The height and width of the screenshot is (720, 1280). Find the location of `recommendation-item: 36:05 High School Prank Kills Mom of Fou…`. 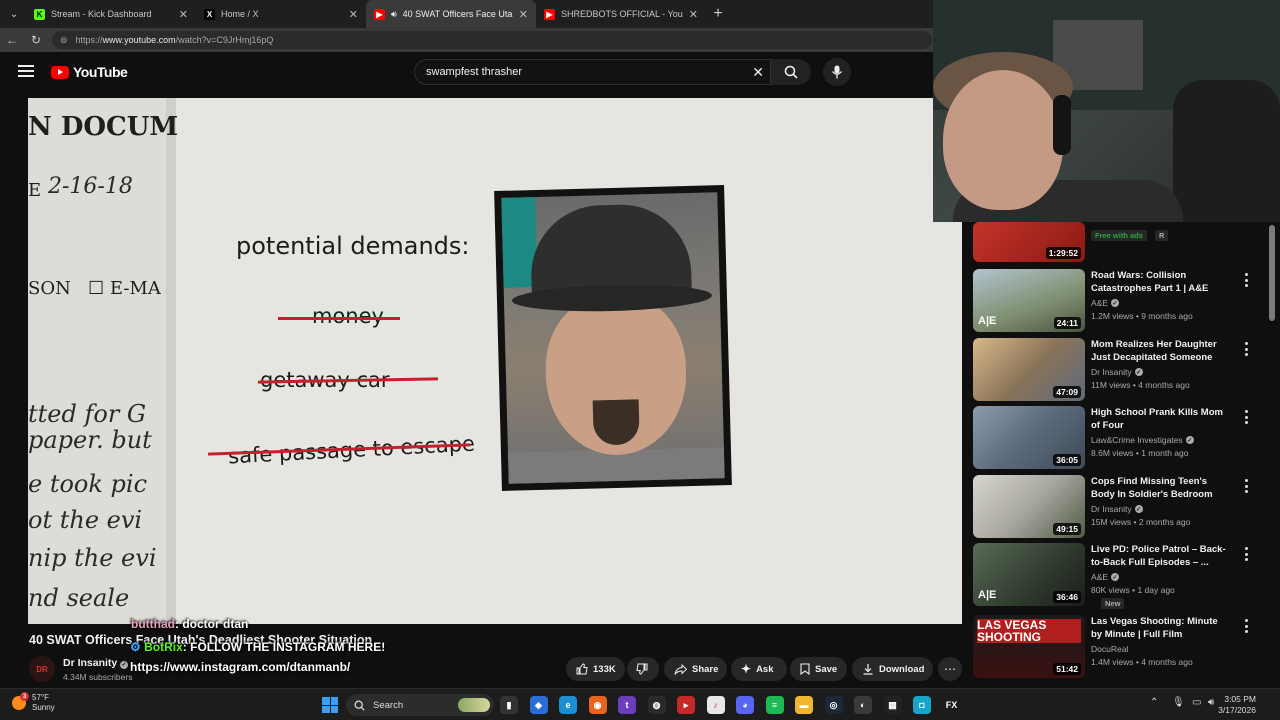

recommendation-item: 36:05 High School Prank Kills Mom of Fou… is located at coordinates (1123, 438).